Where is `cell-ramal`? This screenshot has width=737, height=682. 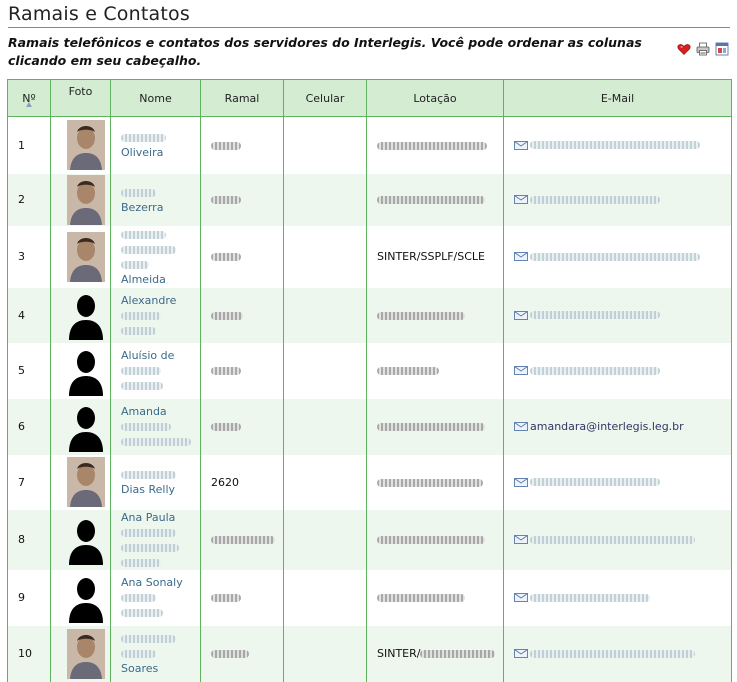 cell-ramal is located at coordinates (242, 426).